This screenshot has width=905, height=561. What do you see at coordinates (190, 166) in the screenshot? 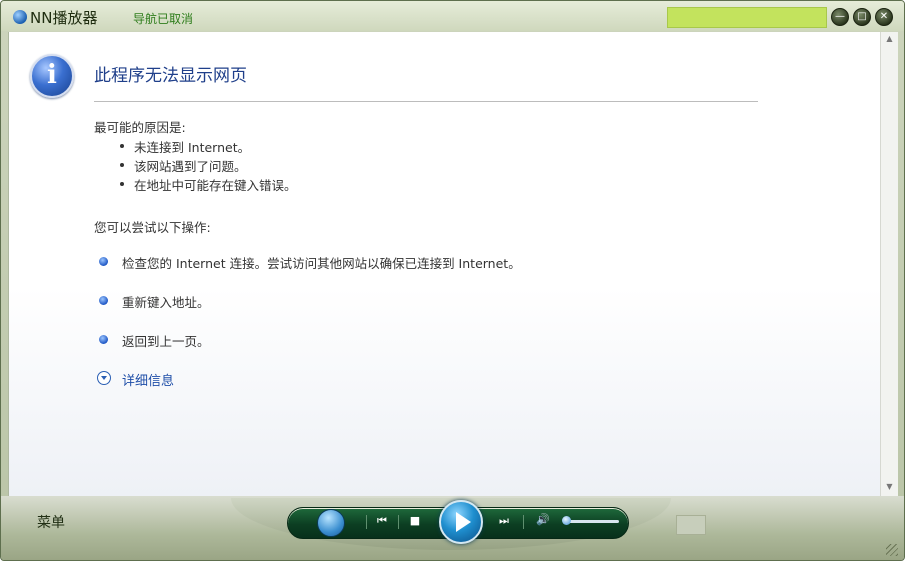
I see `reason-item: 该网站遇到了问题。` at bounding box center [190, 166].